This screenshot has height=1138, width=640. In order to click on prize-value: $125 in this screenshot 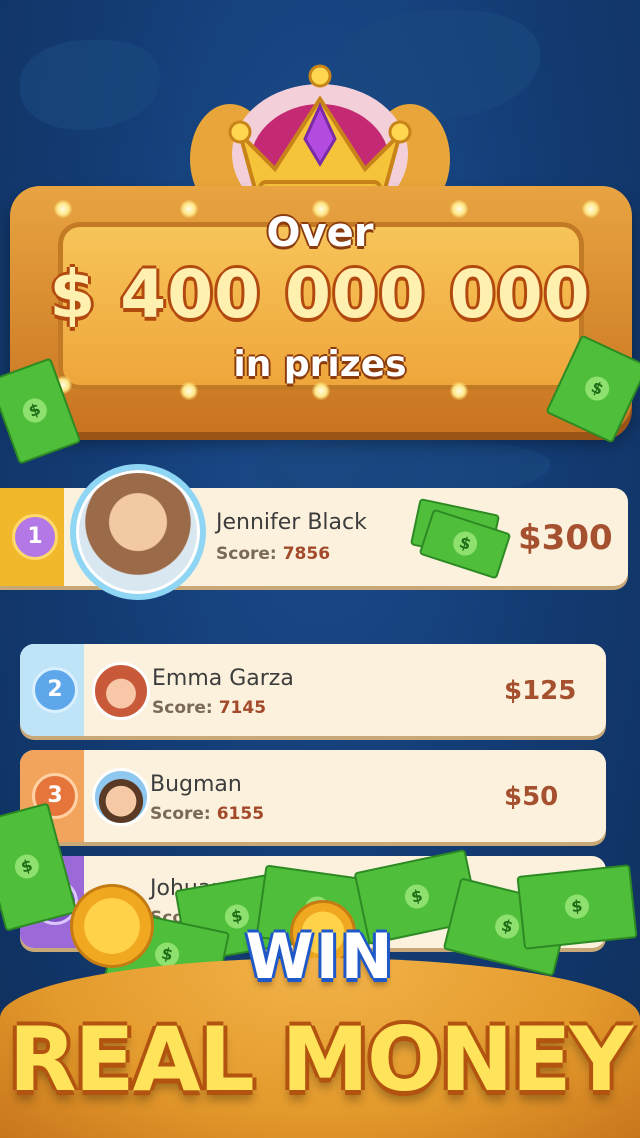, I will do `click(540, 691)`.